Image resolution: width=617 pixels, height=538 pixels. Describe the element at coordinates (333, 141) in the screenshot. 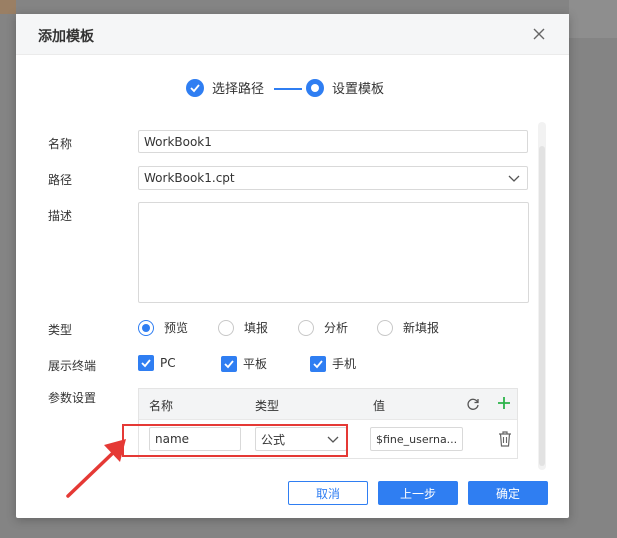

I see `name-input: WorkBook1` at that location.